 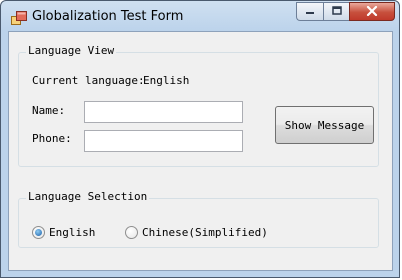 I want to click on minimize-icon, so click(x=310, y=12).